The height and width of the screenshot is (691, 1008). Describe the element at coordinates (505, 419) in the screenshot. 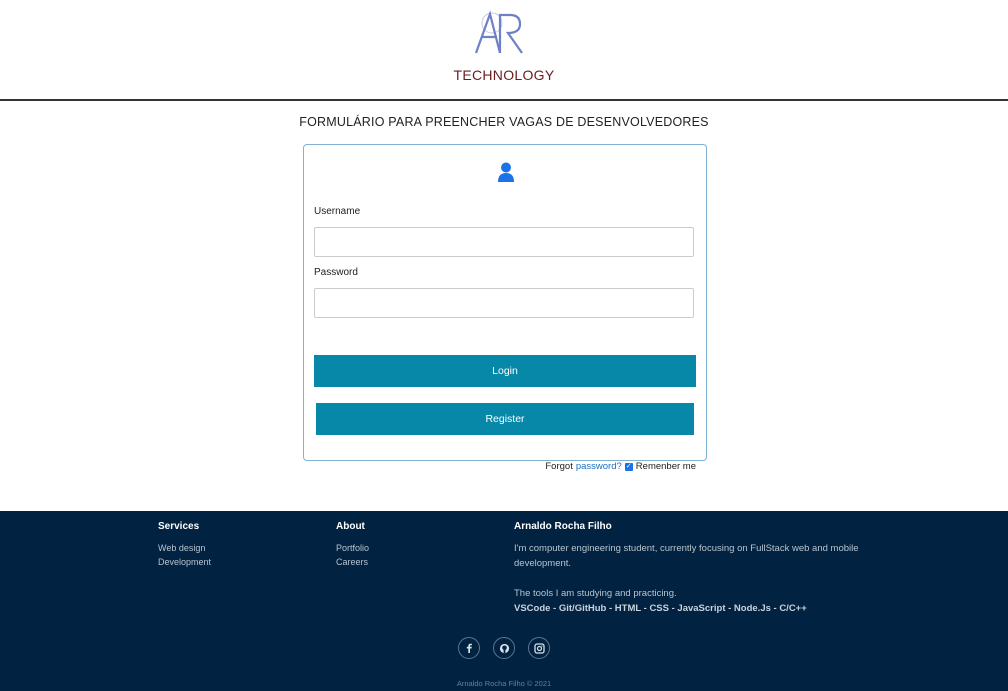

I see `register-button: Register` at that location.